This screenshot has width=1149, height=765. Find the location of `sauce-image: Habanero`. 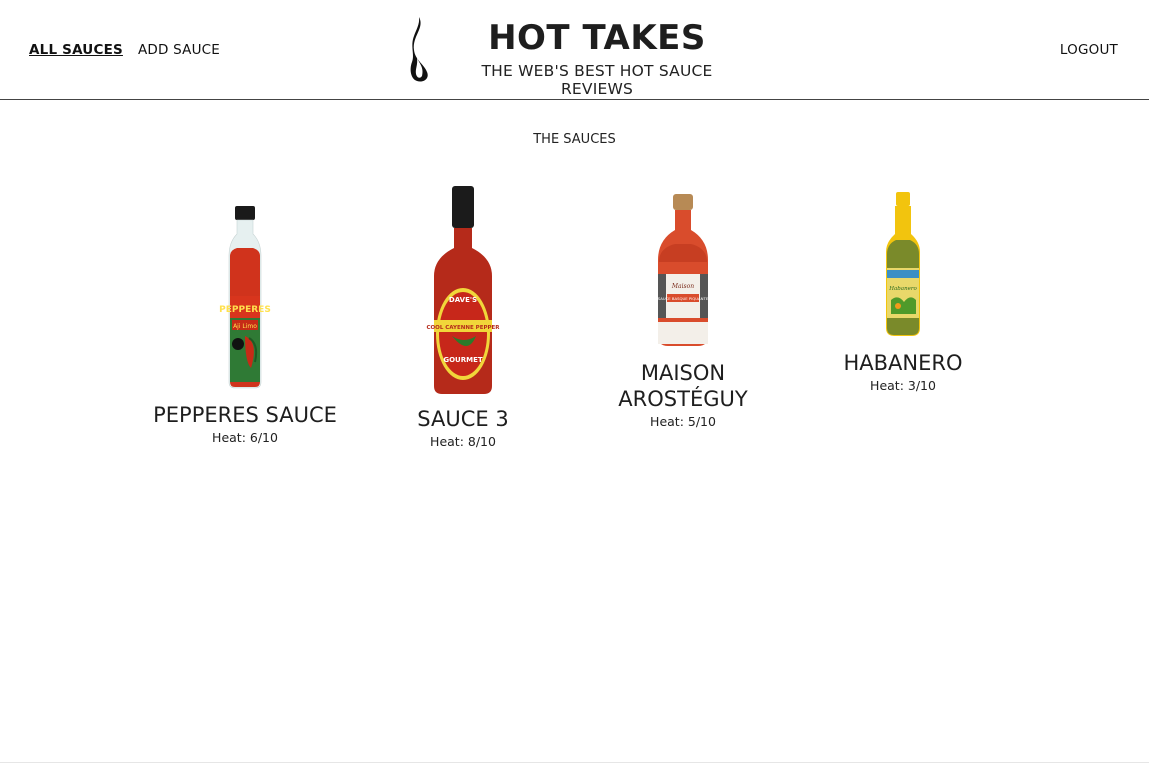

sauce-image: Habanero is located at coordinates (903, 264).